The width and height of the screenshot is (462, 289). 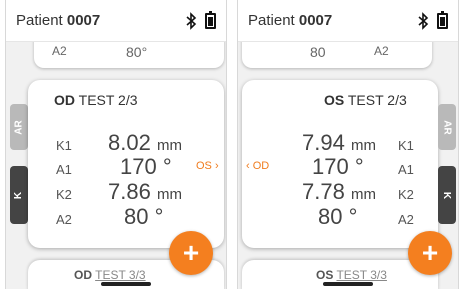 I want to click on next-card-title: OS TEST 3/3, so click(x=351, y=275).